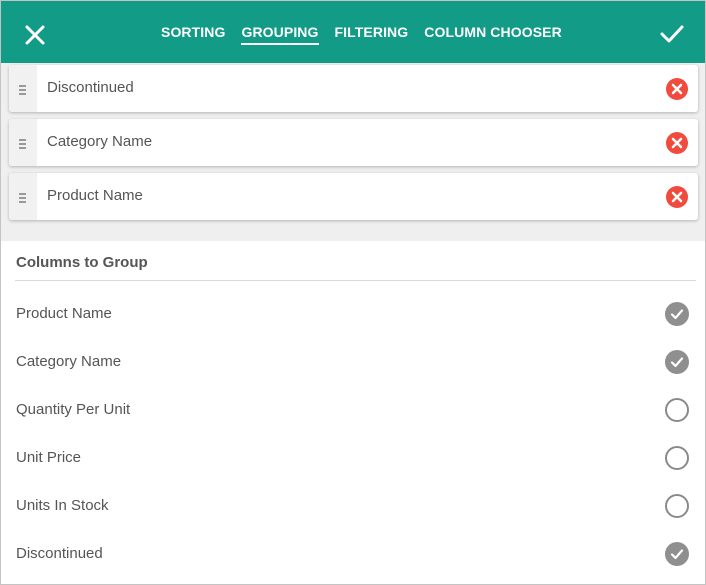 The image size is (706, 585). What do you see at coordinates (64, 313) in the screenshot?
I see `column-label: Product Name` at bounding box center [64, 313].